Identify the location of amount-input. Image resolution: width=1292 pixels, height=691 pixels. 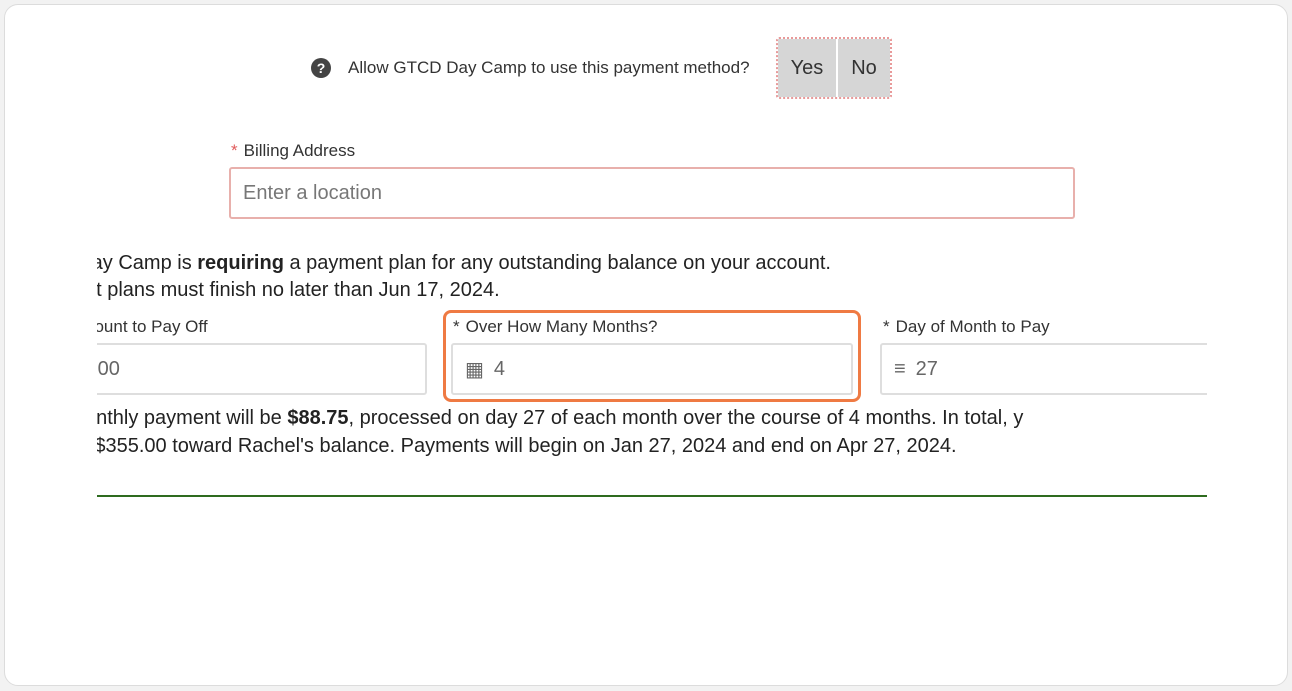
(189, 369).